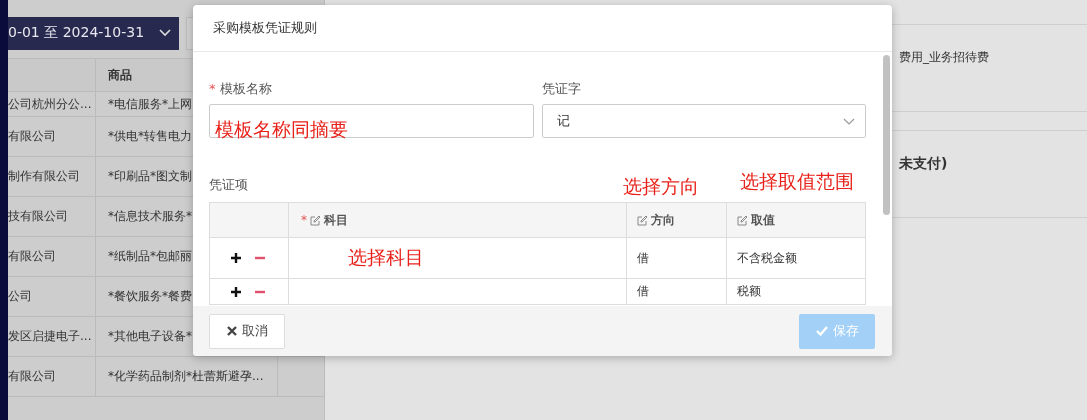  Describe the element at coordinates (241, 89) in the screenshot. I see `field-label: * 模板名称` at that location.